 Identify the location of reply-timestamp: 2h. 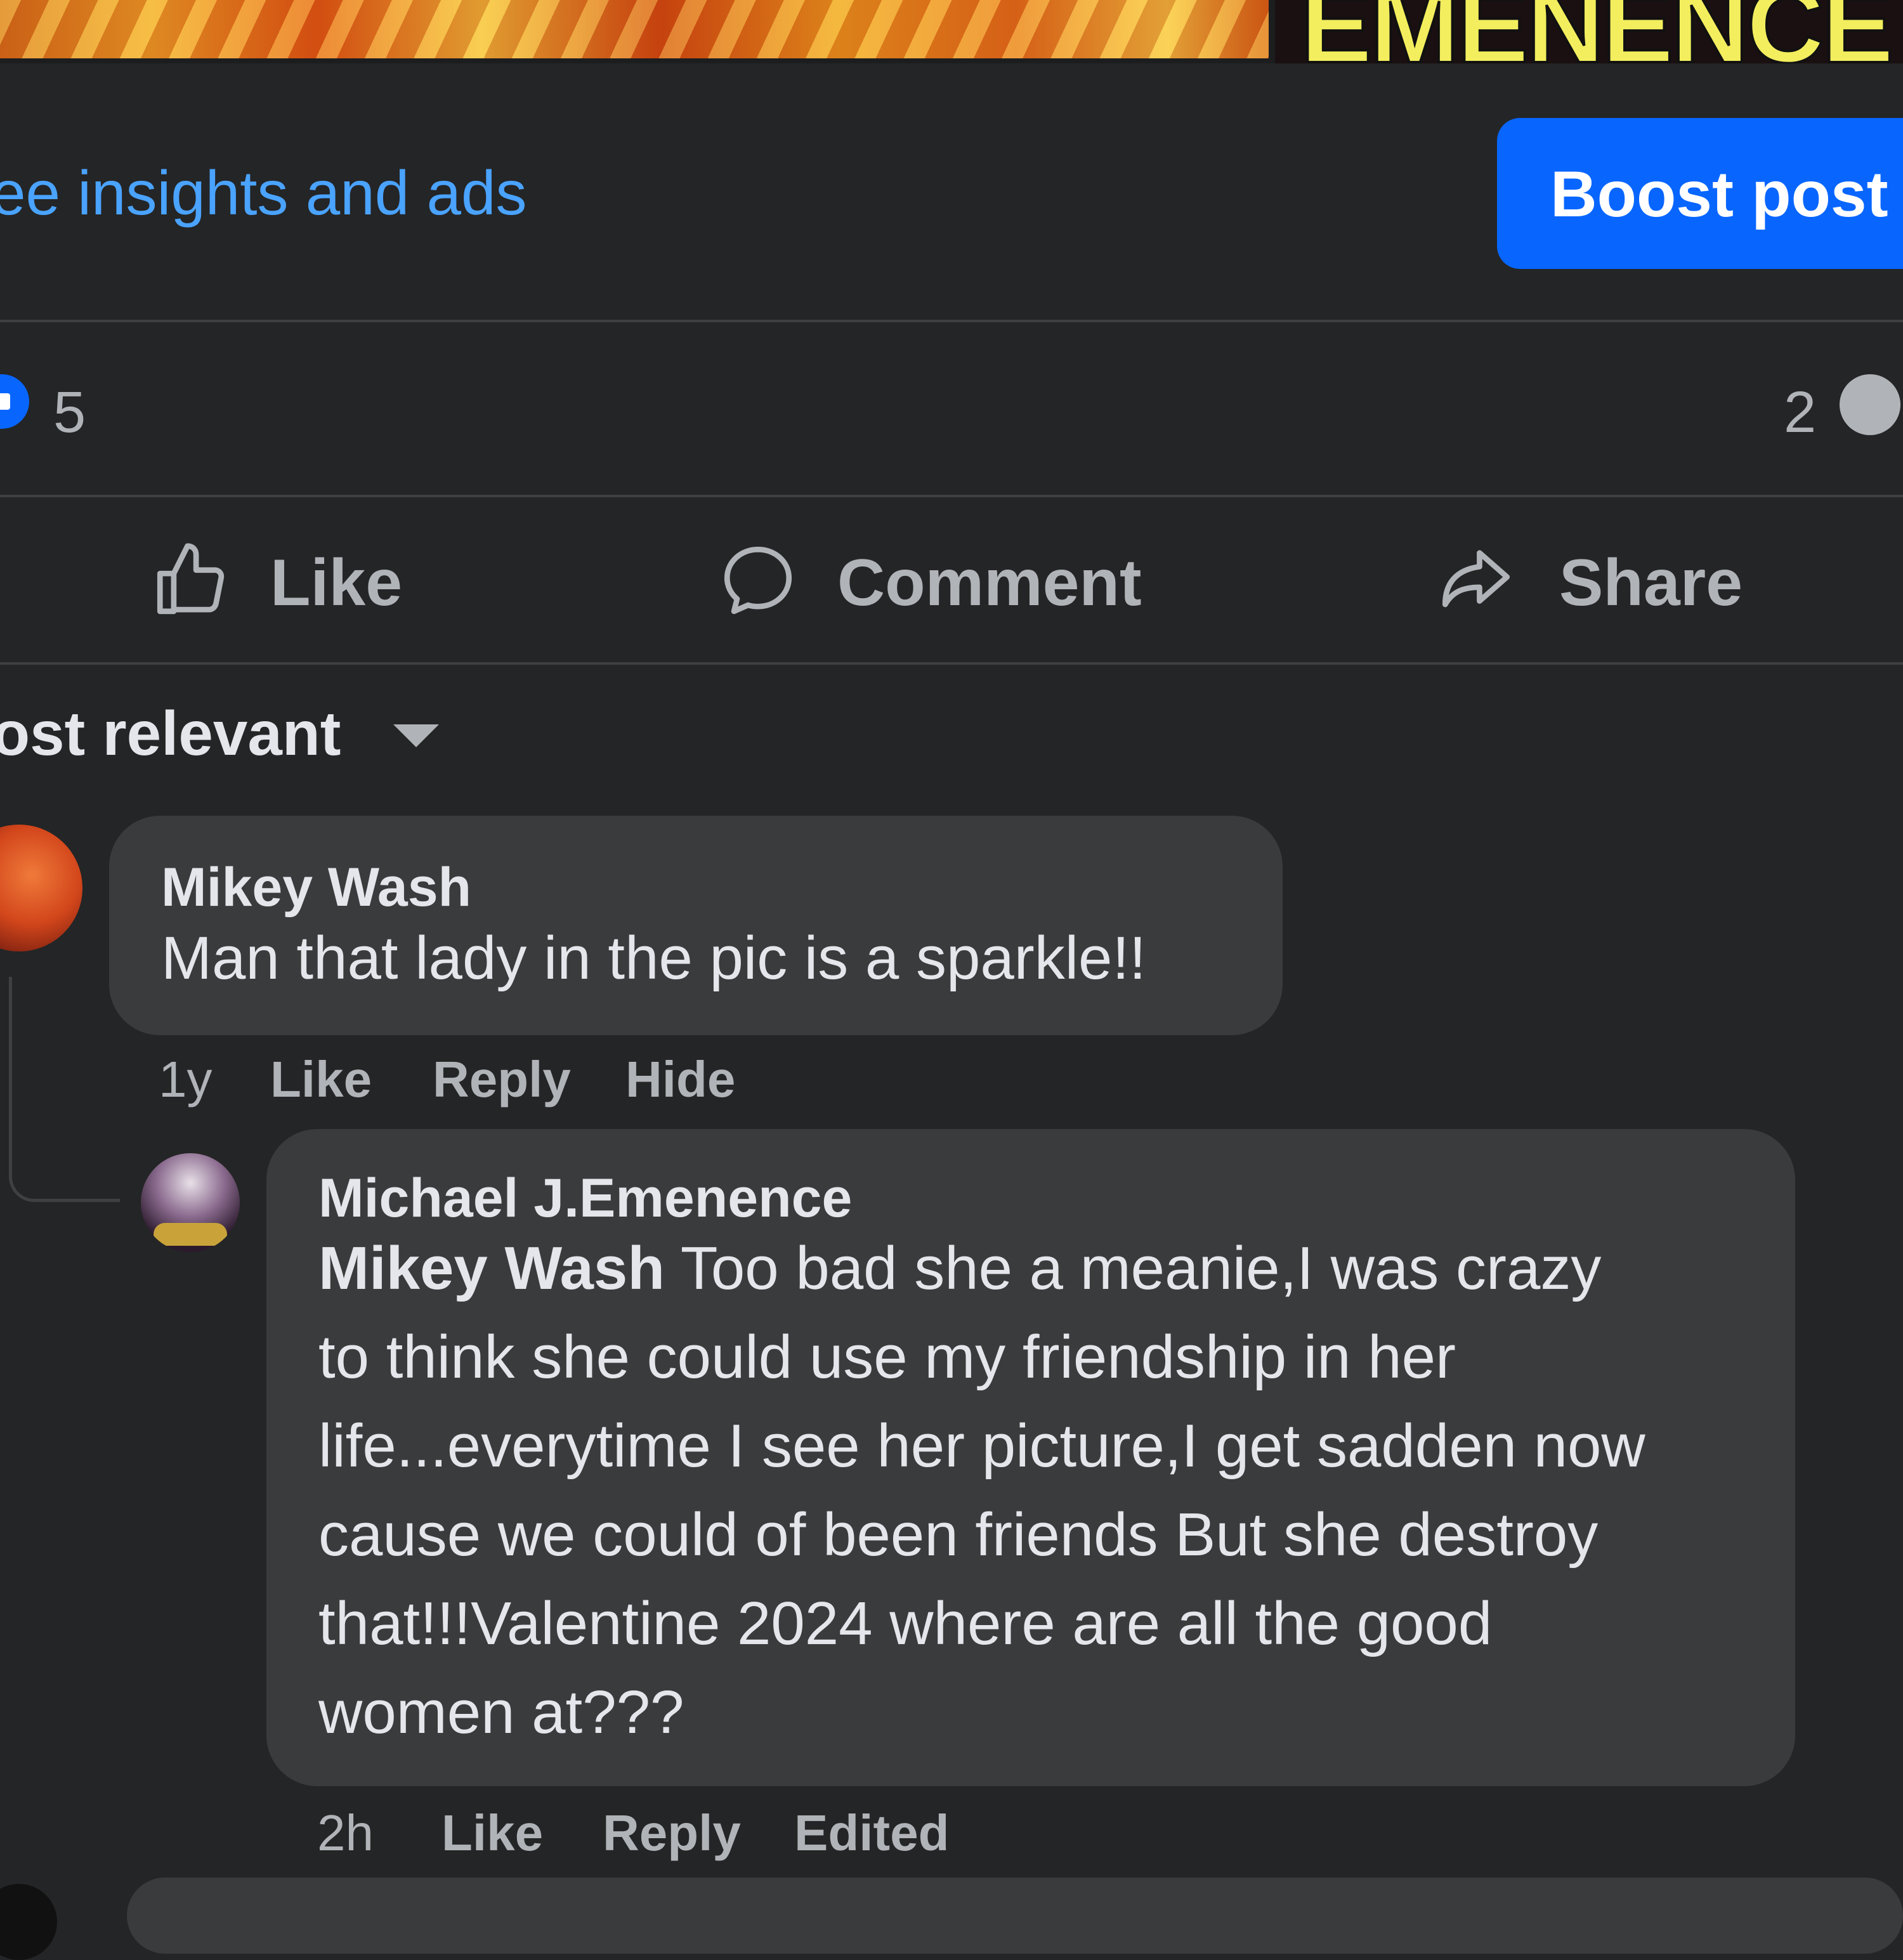
(345, 1833).